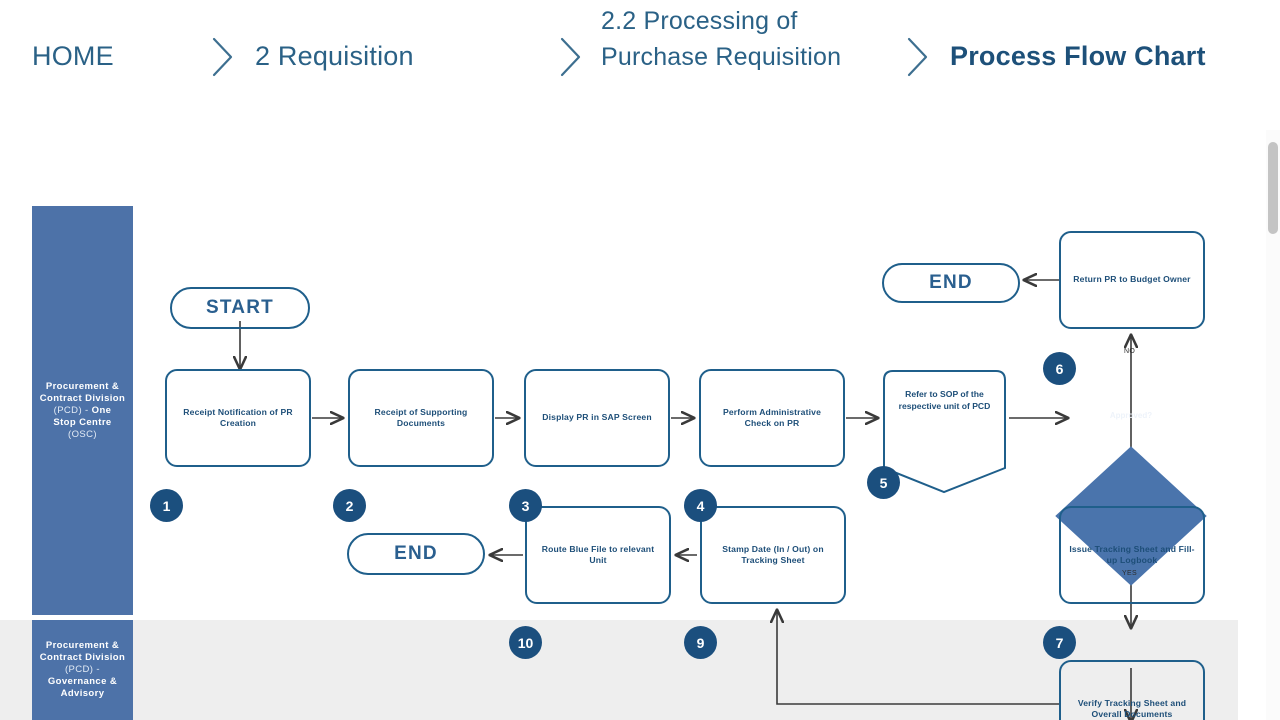 This screenshot has height=720, width=1280. What do you see at coordinates (700, 505) in the screenshot?
I see `step-badge-4: 4` at bounding box center [700, 505].